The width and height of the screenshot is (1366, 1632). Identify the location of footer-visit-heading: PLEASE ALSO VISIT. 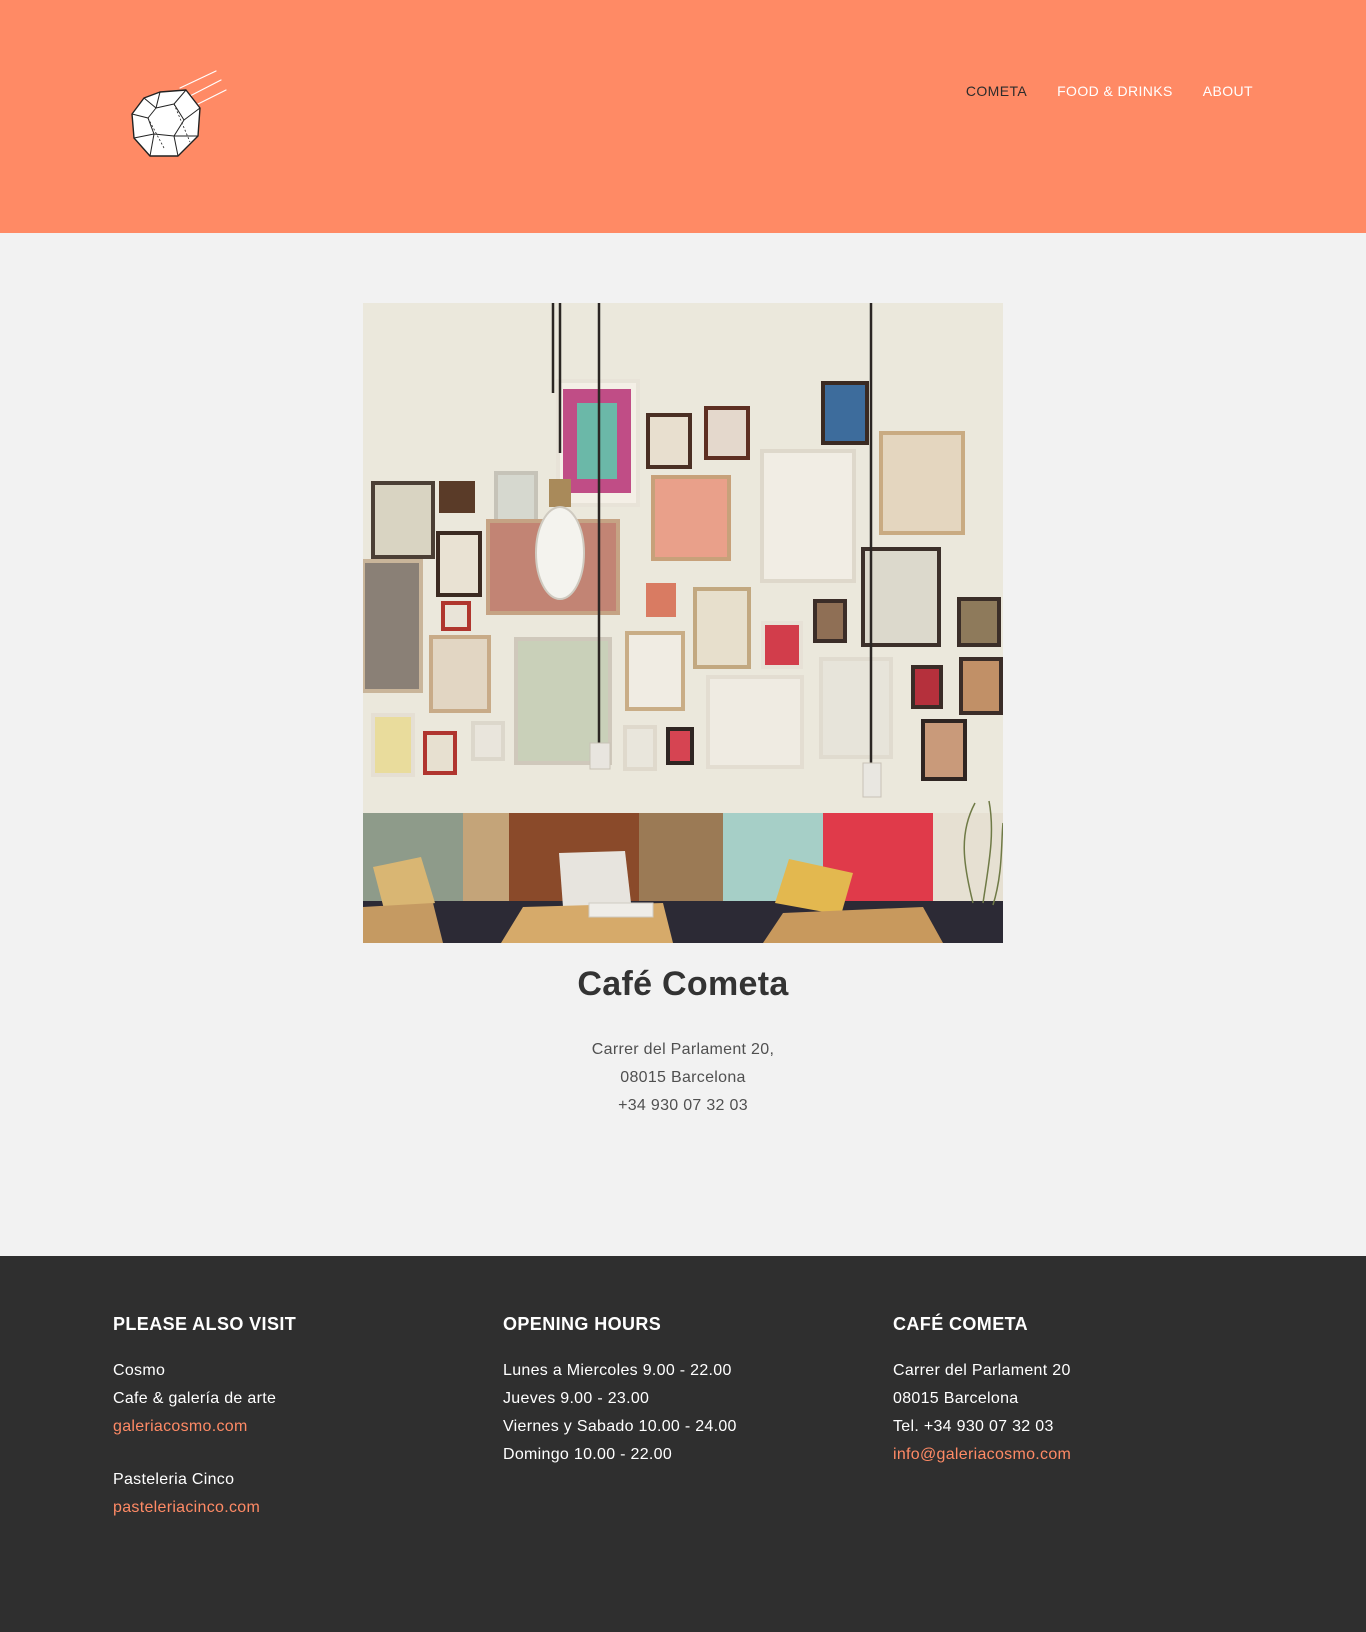
(205, 1324).